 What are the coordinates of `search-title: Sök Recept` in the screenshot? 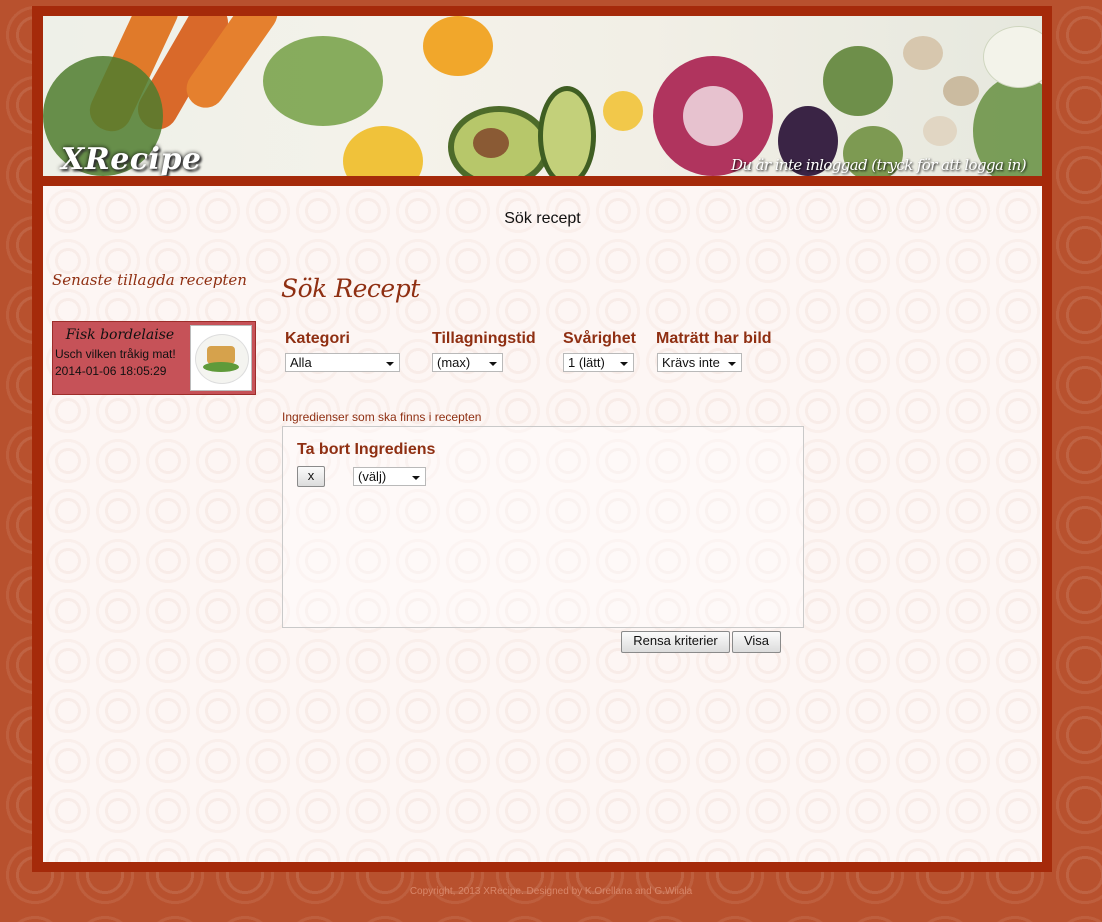 It's located at (350, 288).